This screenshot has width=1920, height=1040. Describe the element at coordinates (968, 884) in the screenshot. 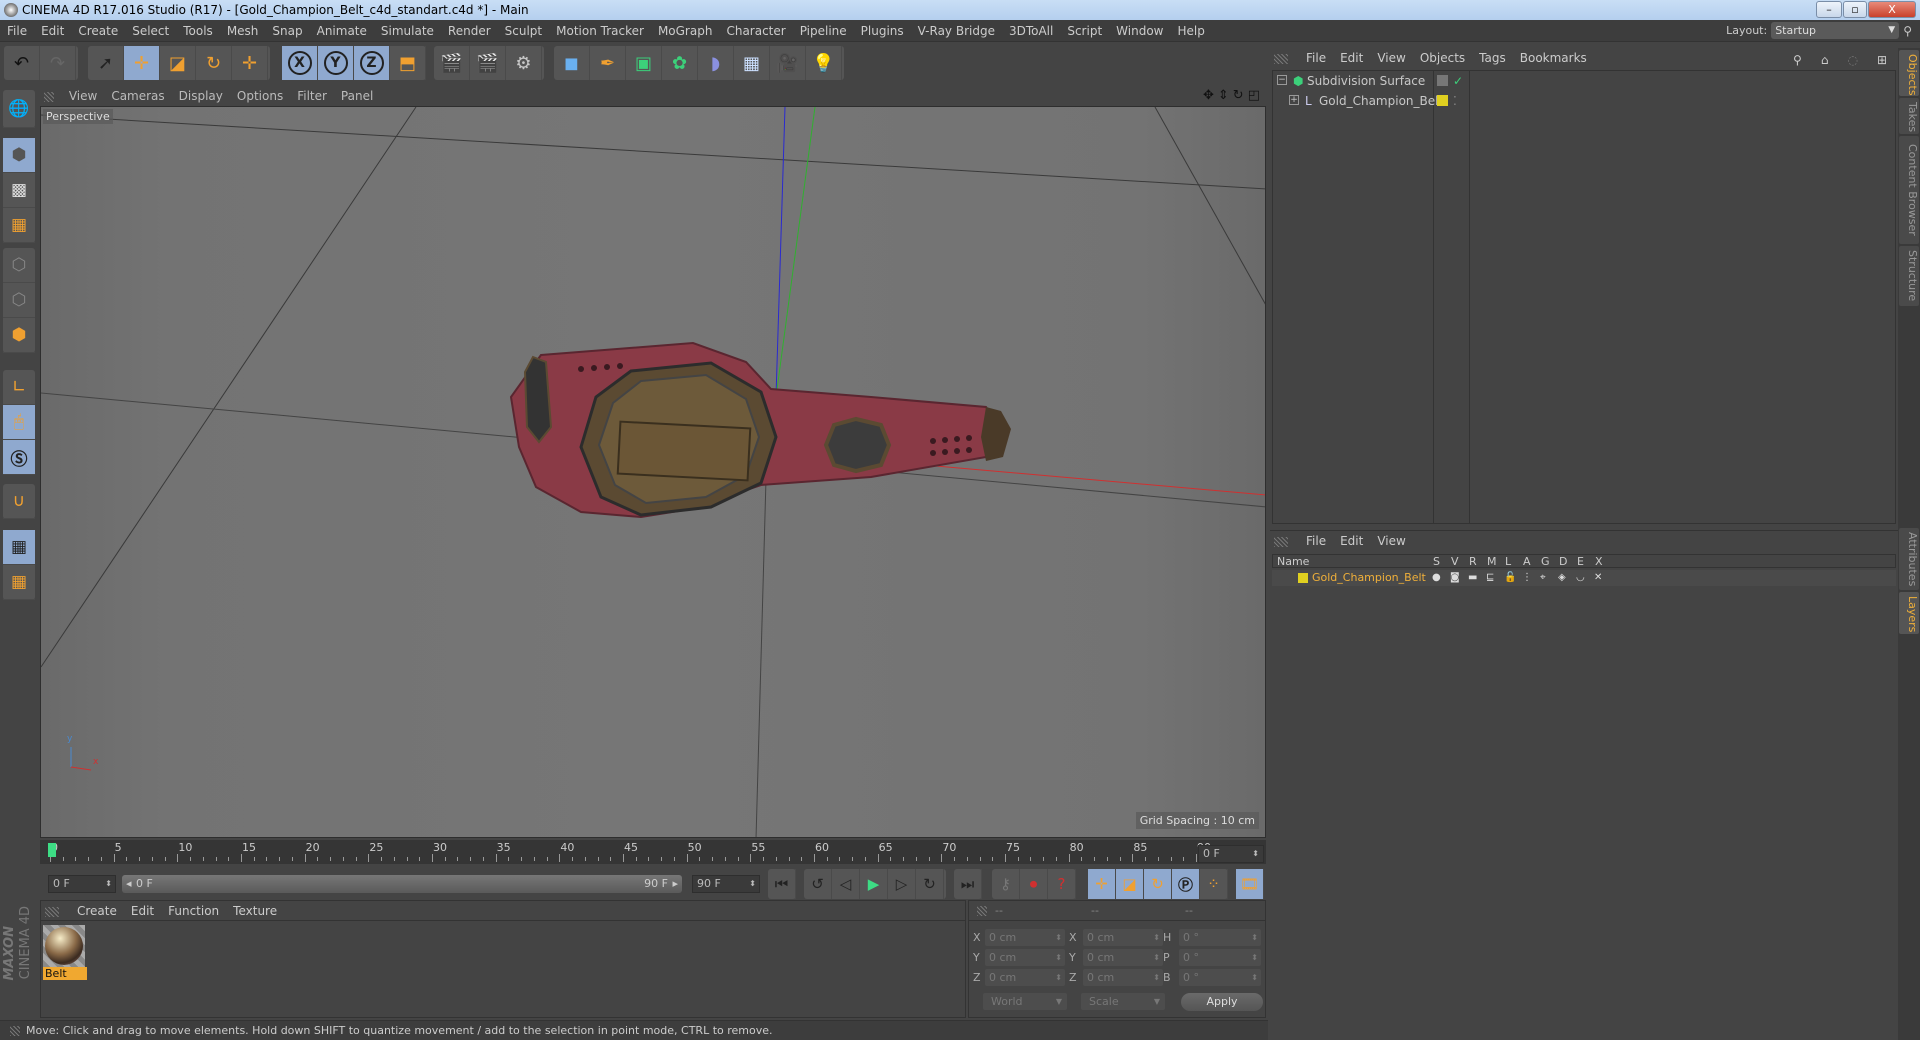

I see `go-to-end-button: ⏭` at that location.